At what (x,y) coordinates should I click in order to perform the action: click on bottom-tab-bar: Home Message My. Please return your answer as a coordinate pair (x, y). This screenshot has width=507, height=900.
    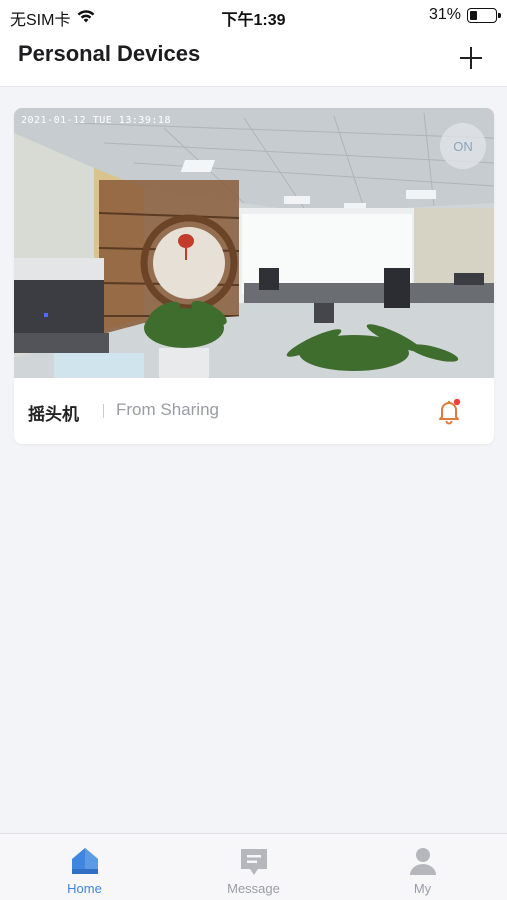
    Looking at the image, I should click on (253, 866).